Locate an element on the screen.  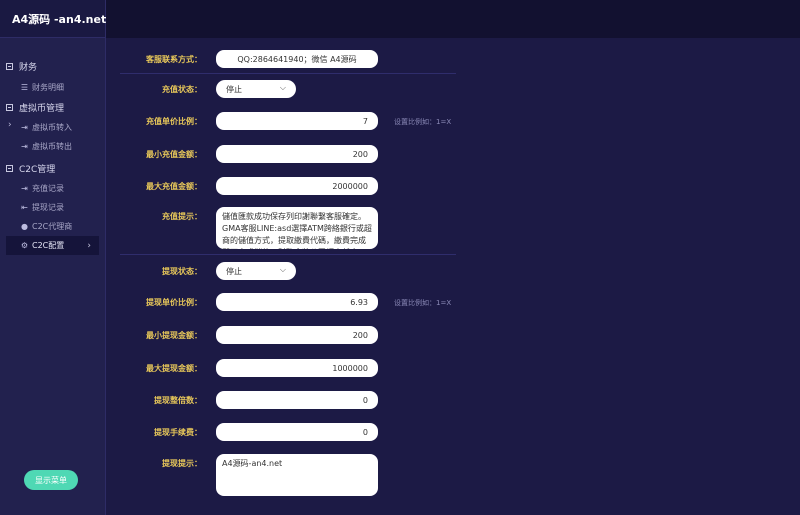
contact-label: 客服联系方式： is located at coordinates (174, 59).